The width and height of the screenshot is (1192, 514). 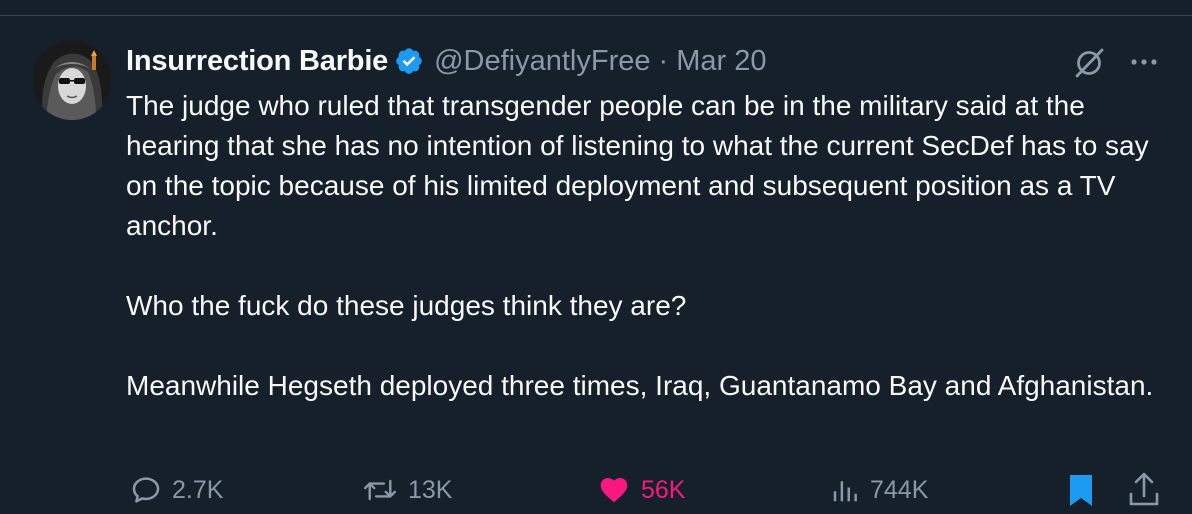 I want to click on views-button: 744K, so click(x=879, y=490).